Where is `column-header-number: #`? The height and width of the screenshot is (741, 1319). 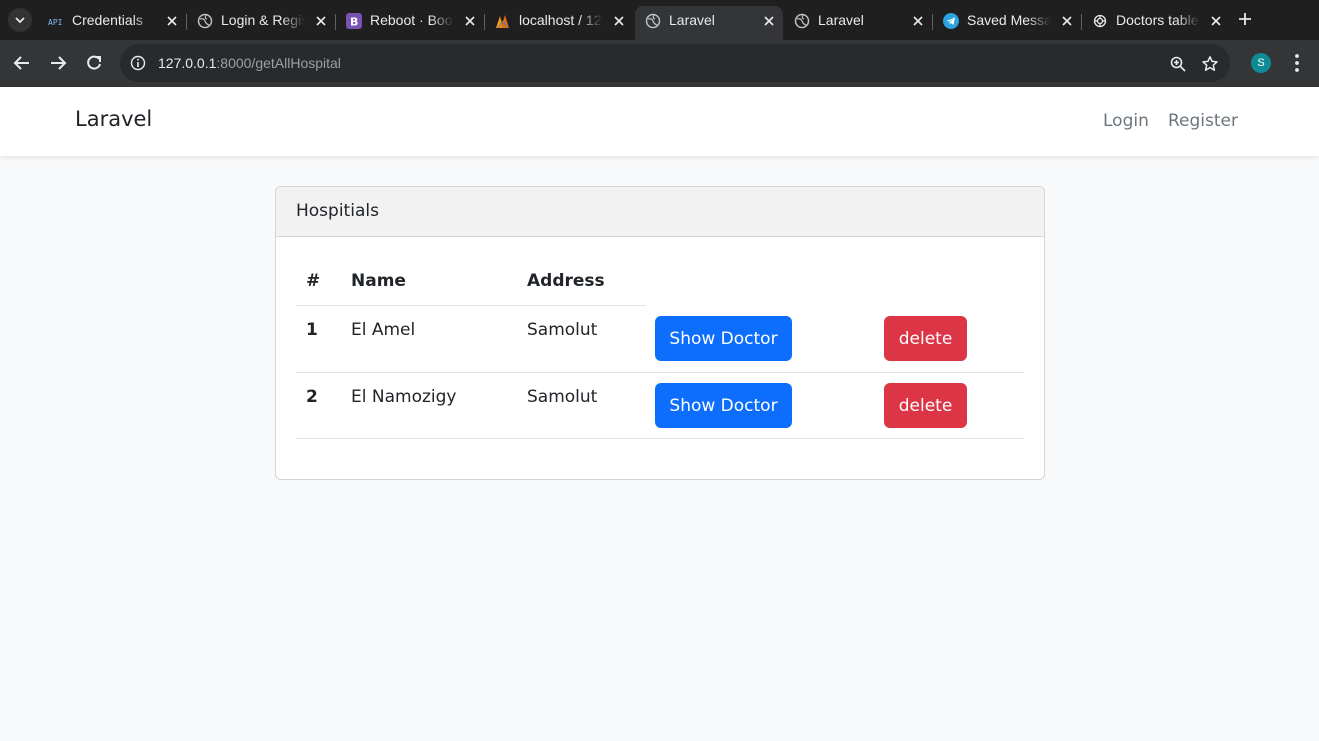 column-header-number: # is located at coordinates (313, 281).